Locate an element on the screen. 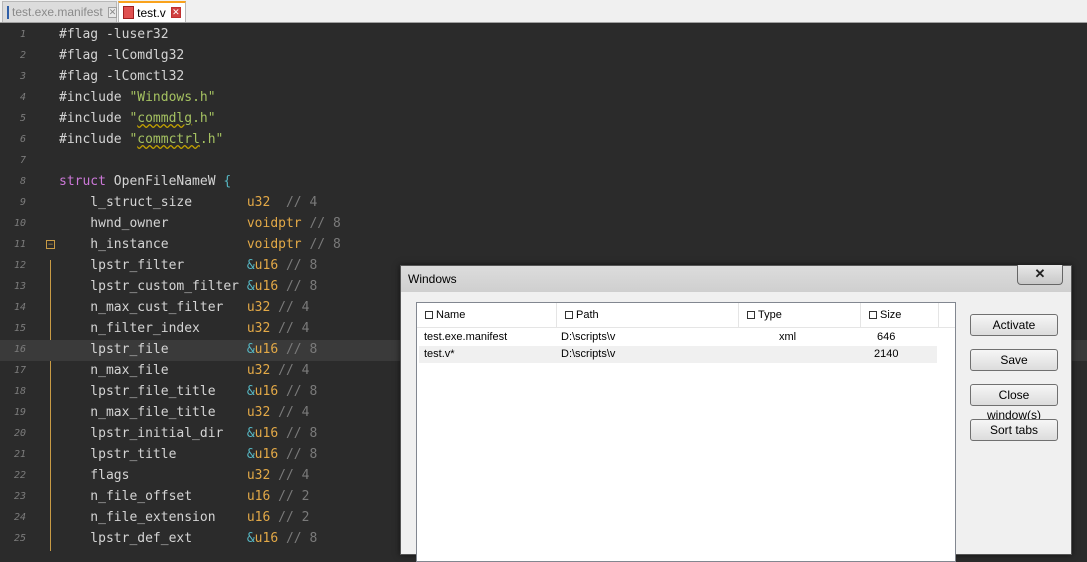 Image resolution: width=1087 pixels, height=562 pixels. line-number: 6 is located at coordinates (22, 139).